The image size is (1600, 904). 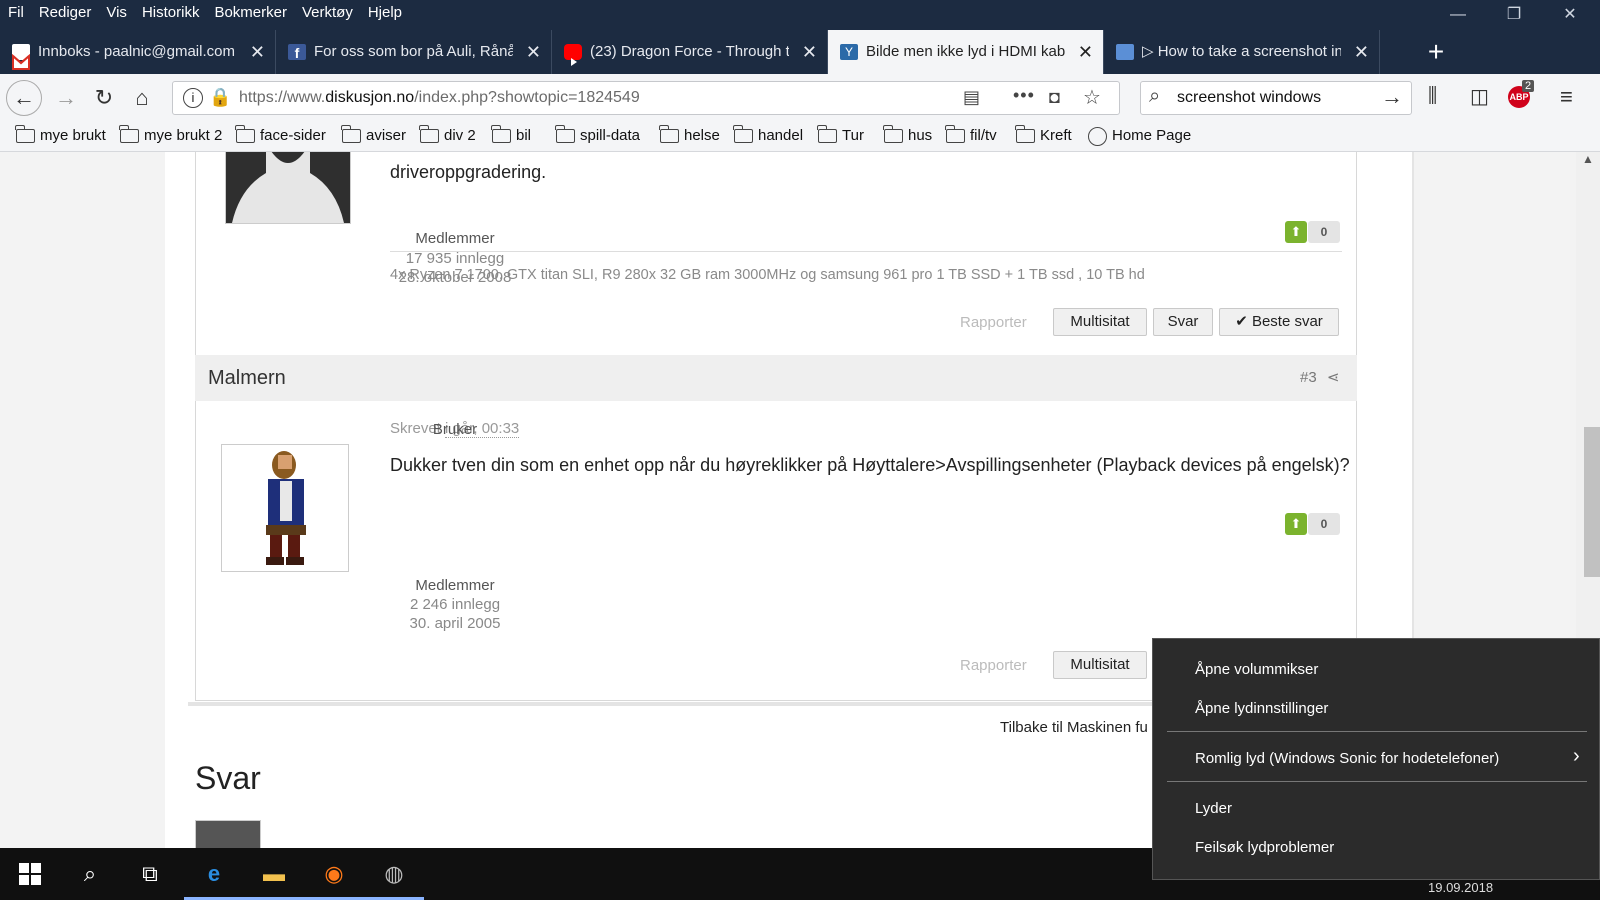 What do you see at coordinates (1249, 98) in the screenshot?
I see `search-input: screenshot windows` at bounding box center [1249, 98].